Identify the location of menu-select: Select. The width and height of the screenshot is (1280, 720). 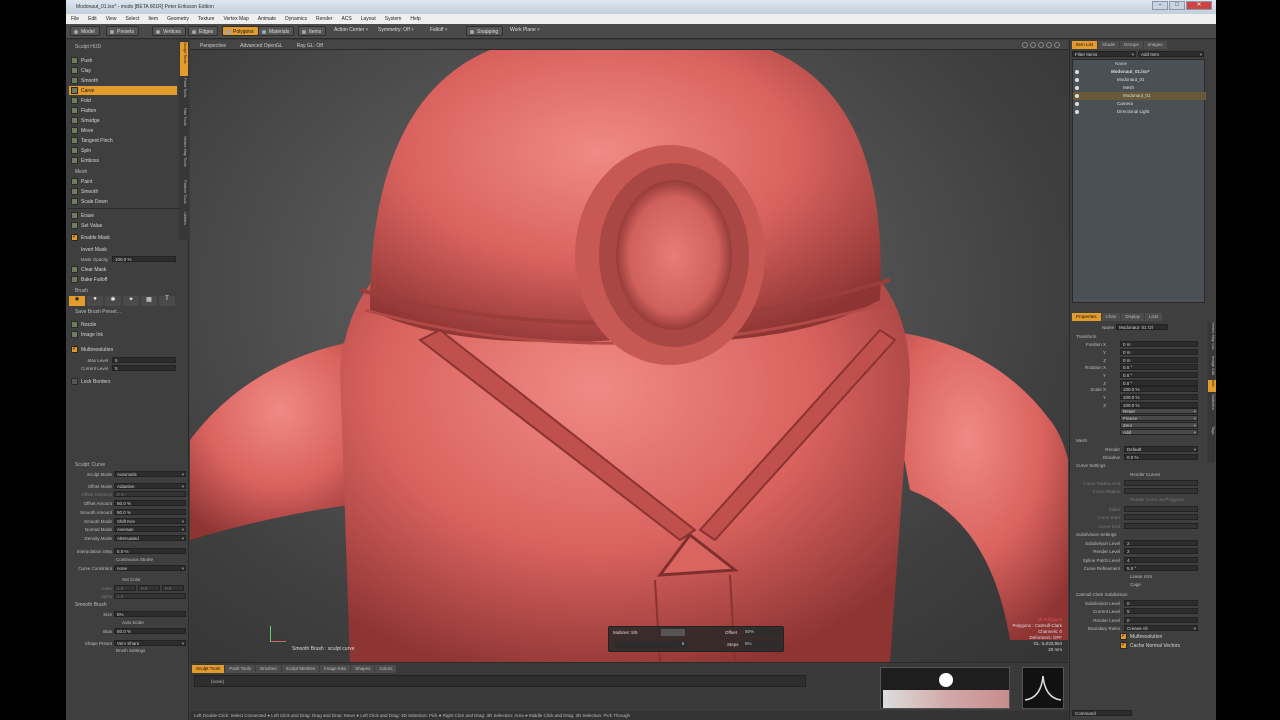
(132, 20).